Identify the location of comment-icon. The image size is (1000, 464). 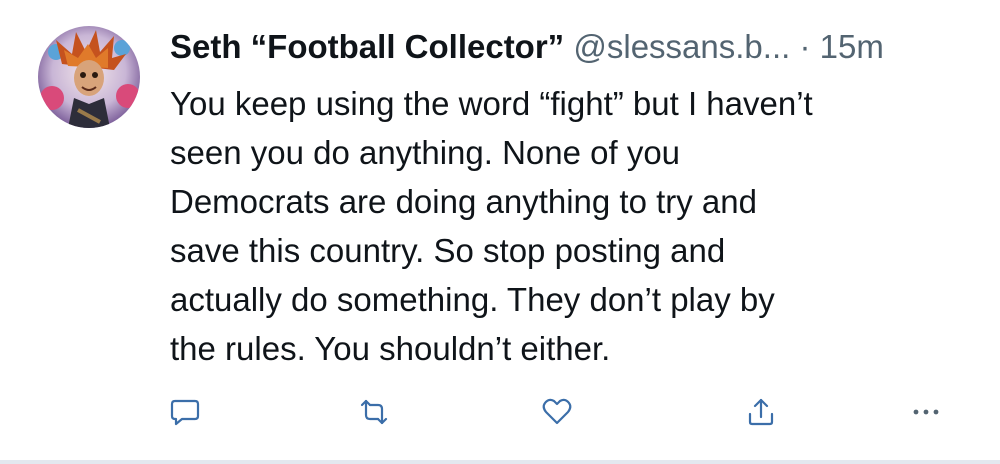
(185, 412).